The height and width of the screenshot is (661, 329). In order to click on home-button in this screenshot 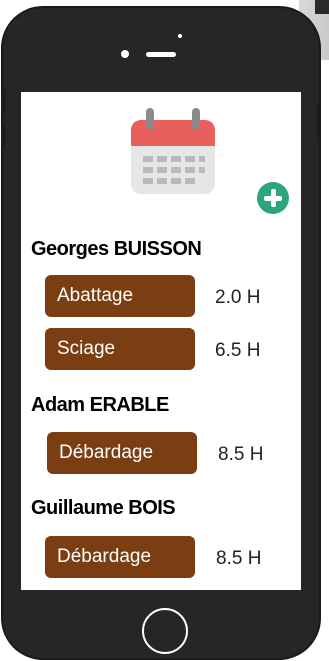, I will do `click(165, 631)`.